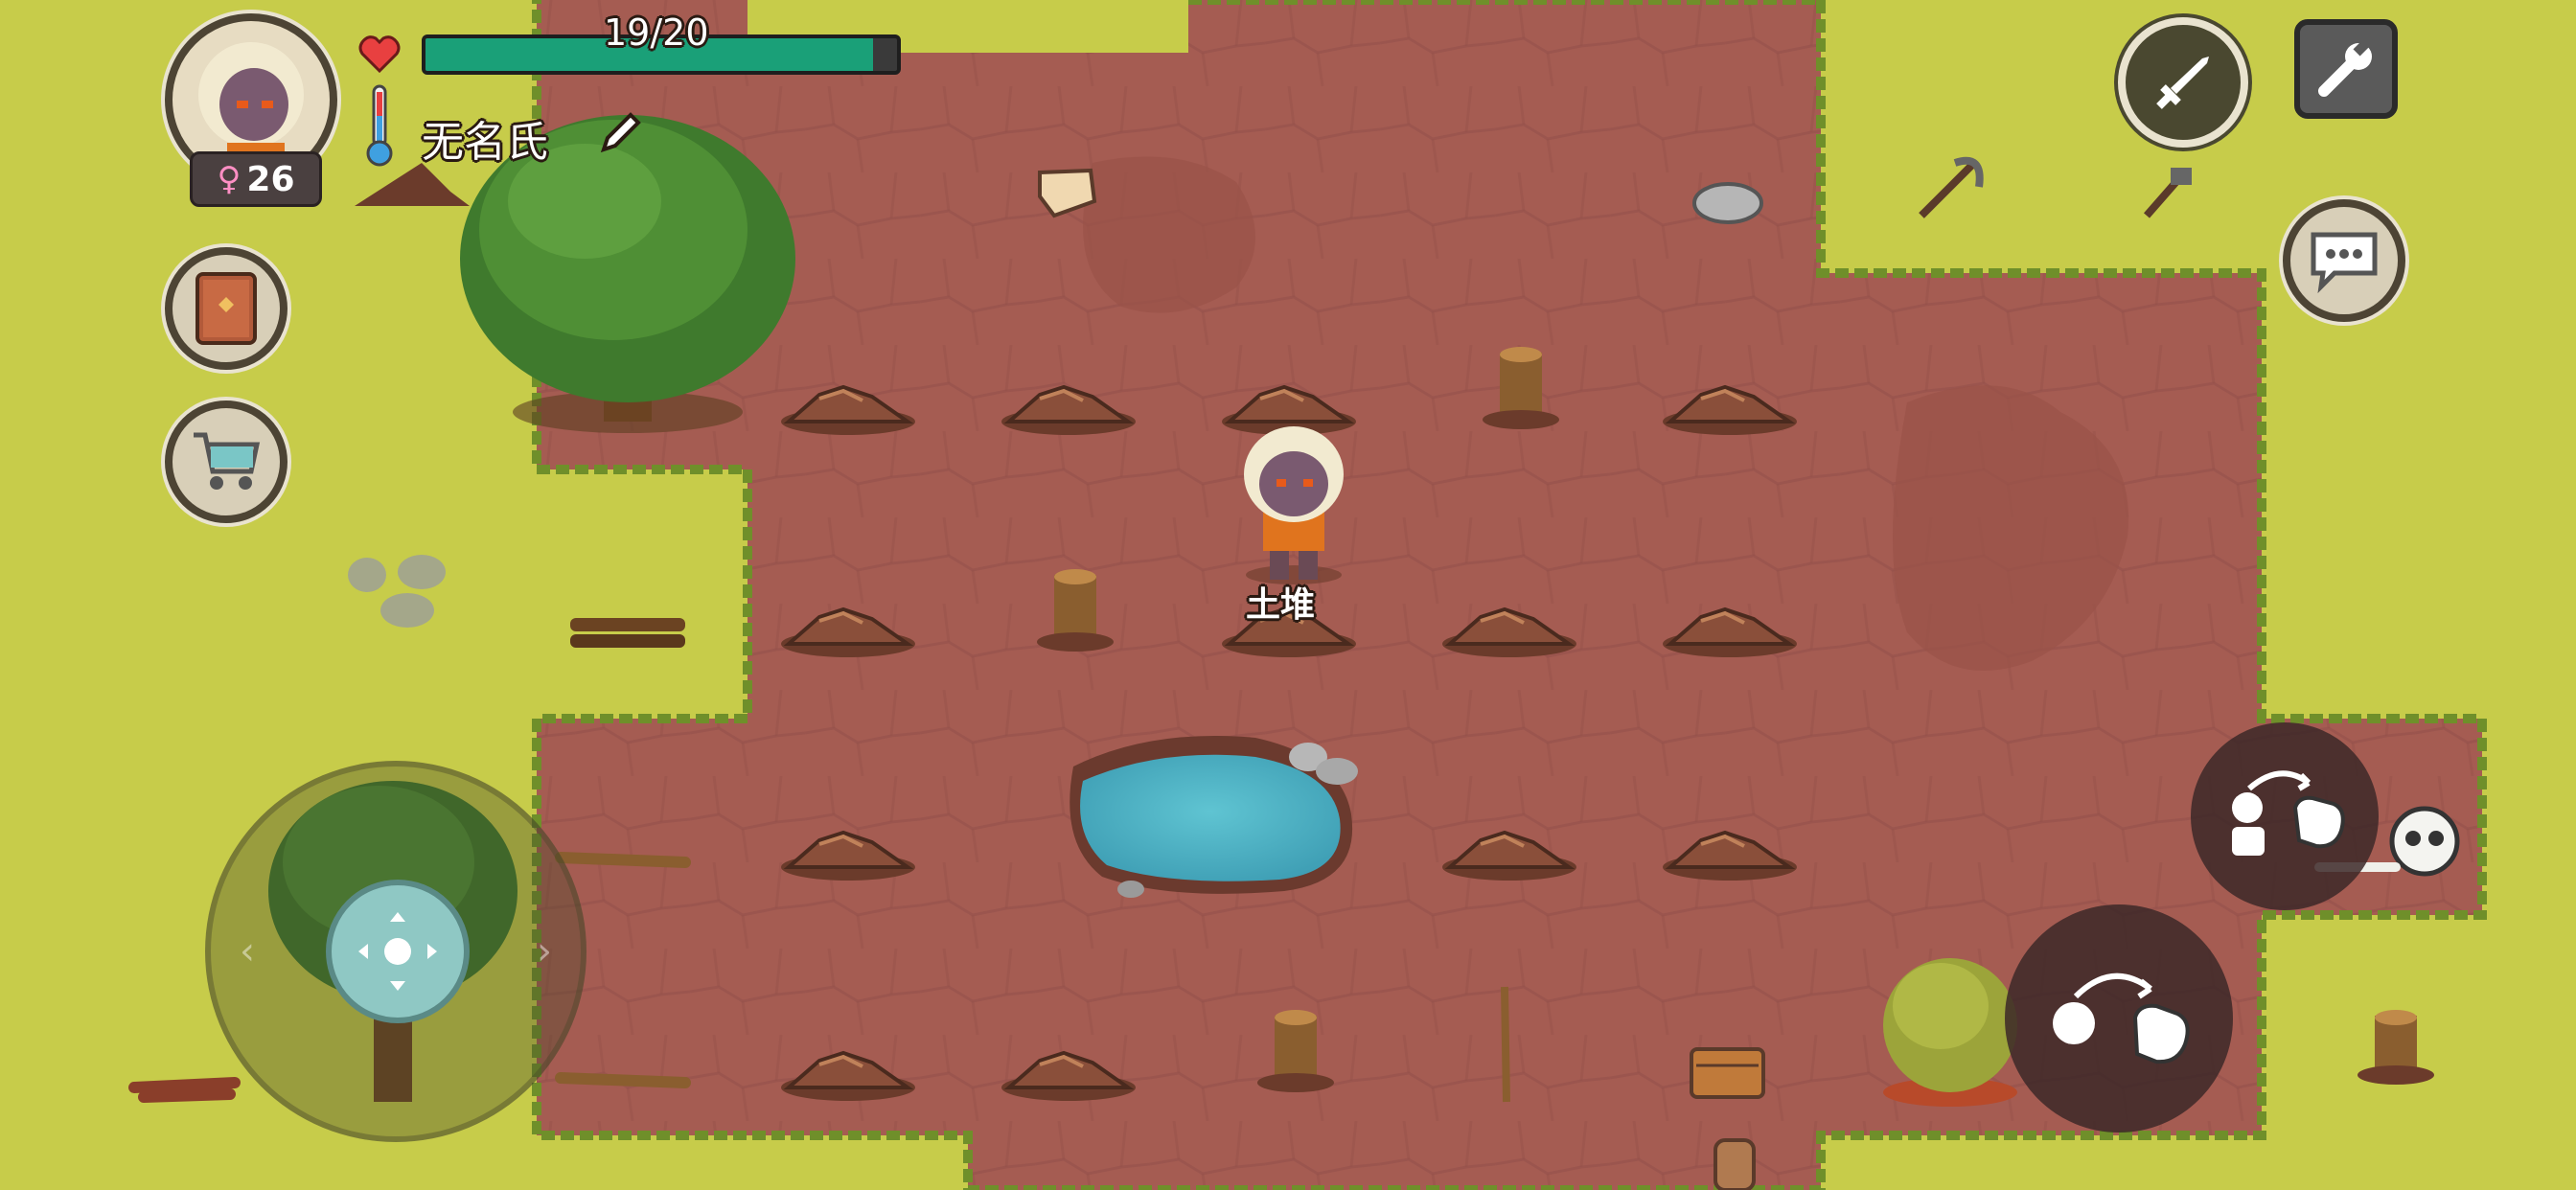 The image size is (2576, 1190). Describe the element at coordinates (2121, 1018) in the screenshot. I see `hand-use-icon` at that location.